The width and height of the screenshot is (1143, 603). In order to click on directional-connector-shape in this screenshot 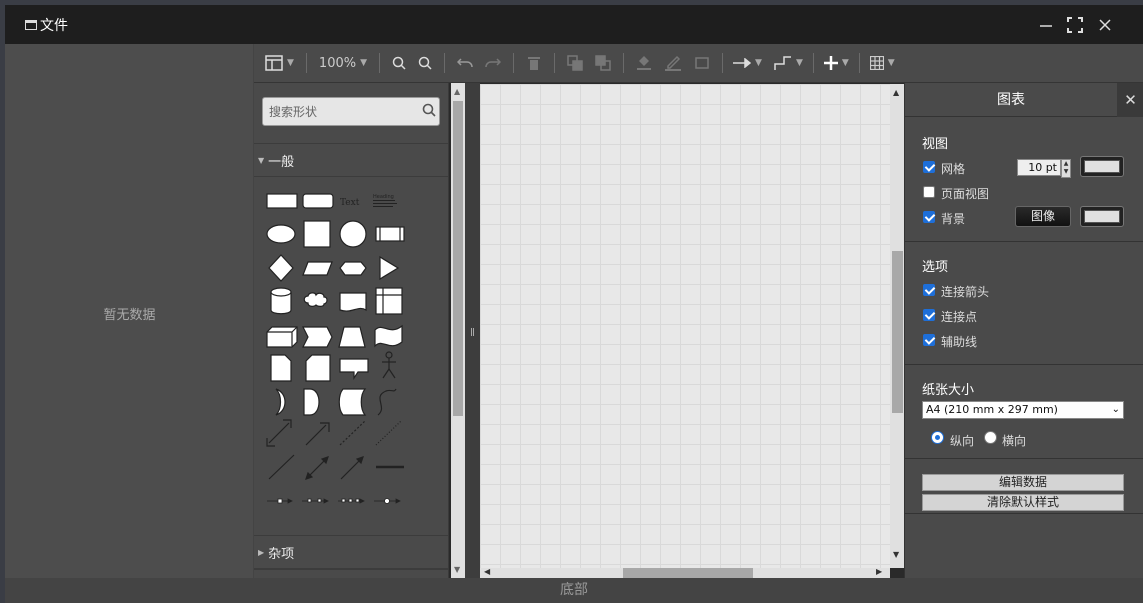, I will do `click(352, 468)`.